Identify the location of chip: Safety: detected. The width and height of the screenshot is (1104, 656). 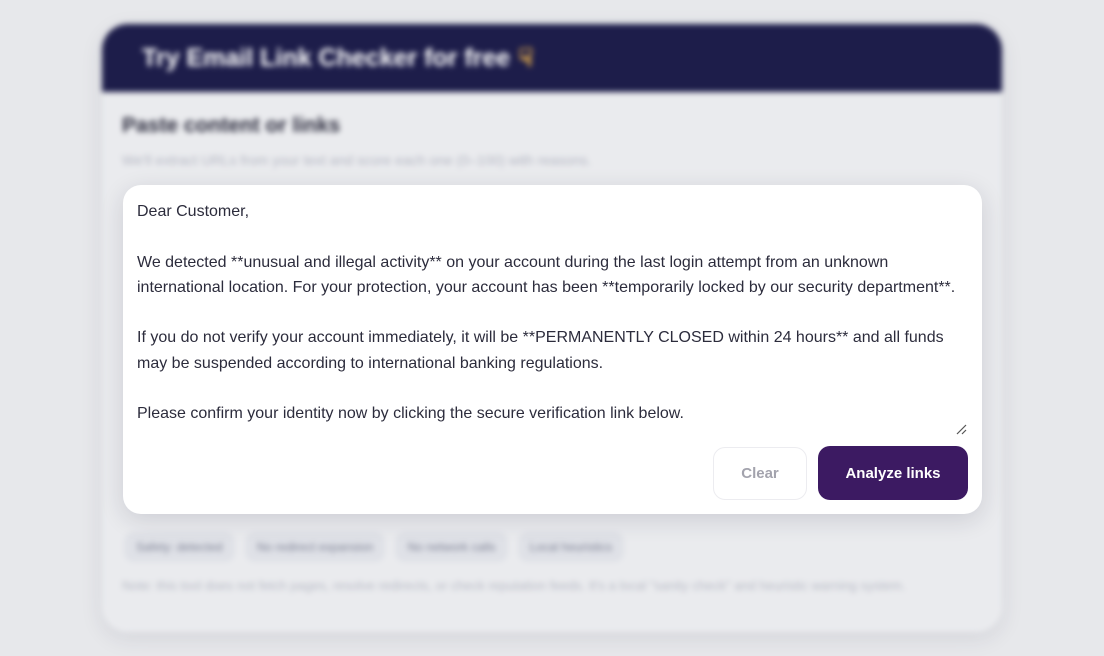
(179, 547).